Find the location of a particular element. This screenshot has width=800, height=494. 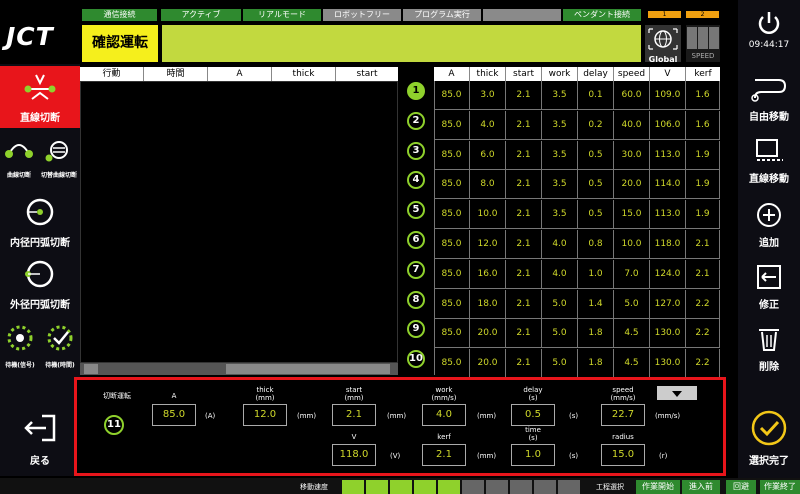

curve-cut-button: 曲線切断 is located at coordinates (19, 161).